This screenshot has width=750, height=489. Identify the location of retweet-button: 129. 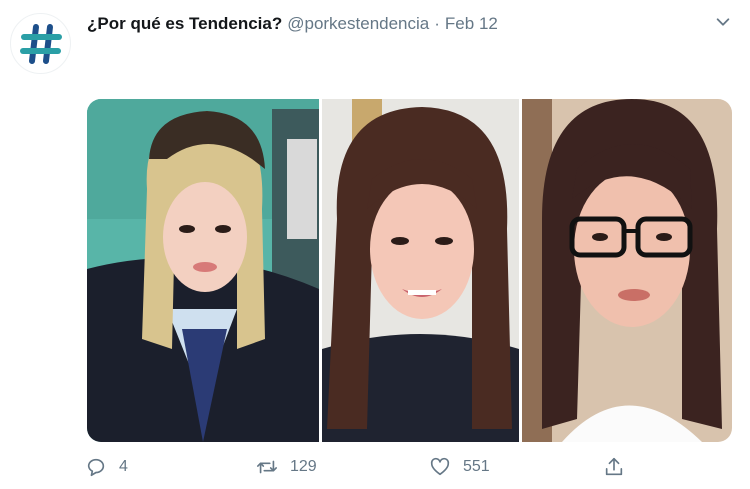
(286, 467).